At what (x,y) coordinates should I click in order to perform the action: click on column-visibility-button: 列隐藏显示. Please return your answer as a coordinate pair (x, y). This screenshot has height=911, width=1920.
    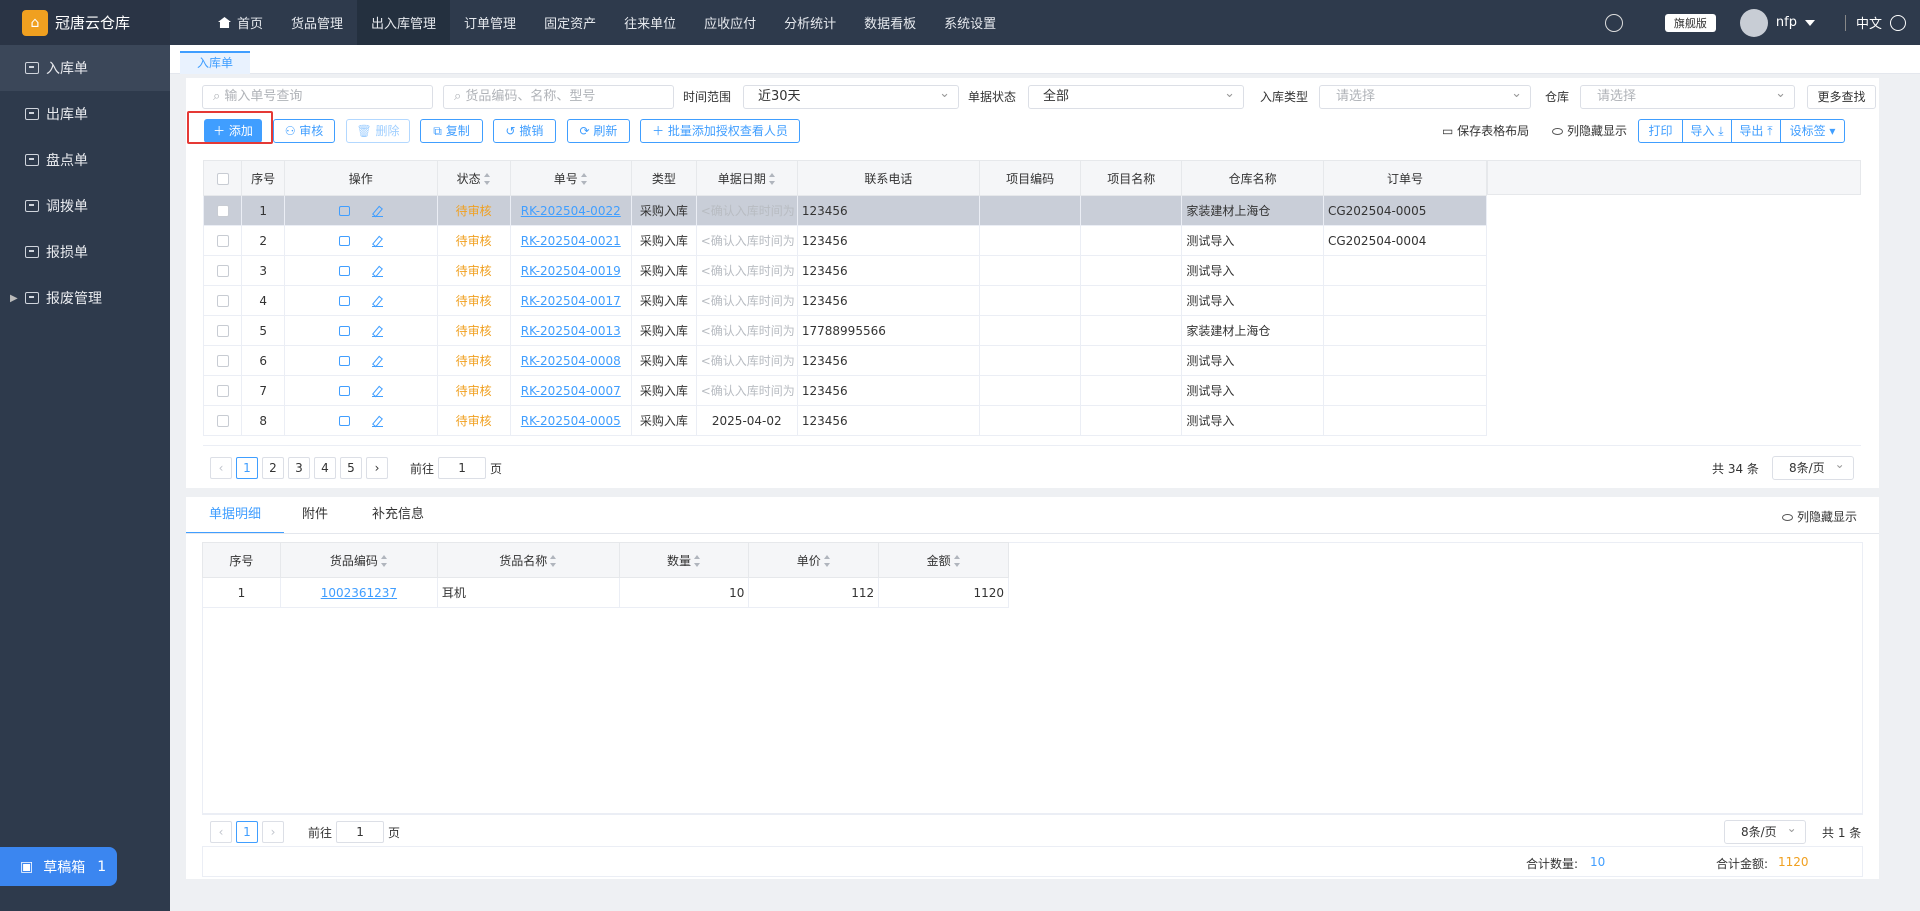
    Looking at the image, I should click on (1589, 131).